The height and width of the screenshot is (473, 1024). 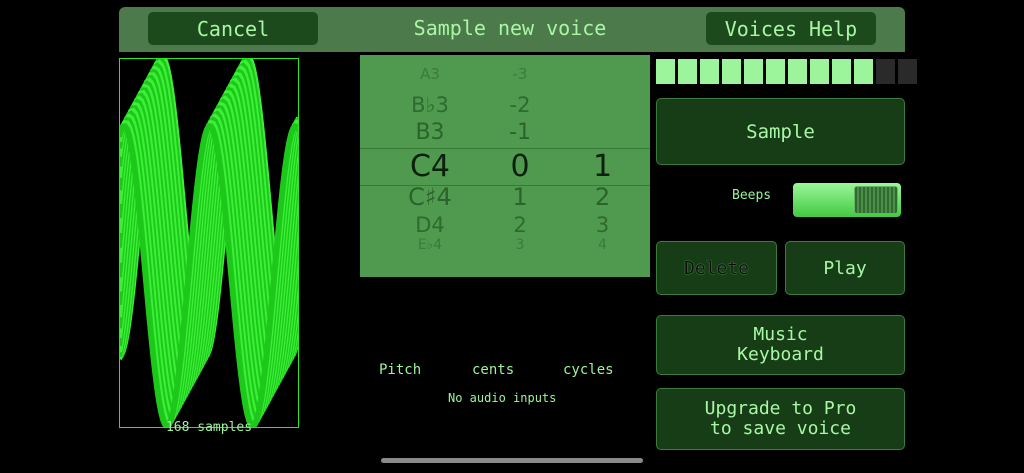 I want to click on pitch-option: D4, so click(x=430, y=225).